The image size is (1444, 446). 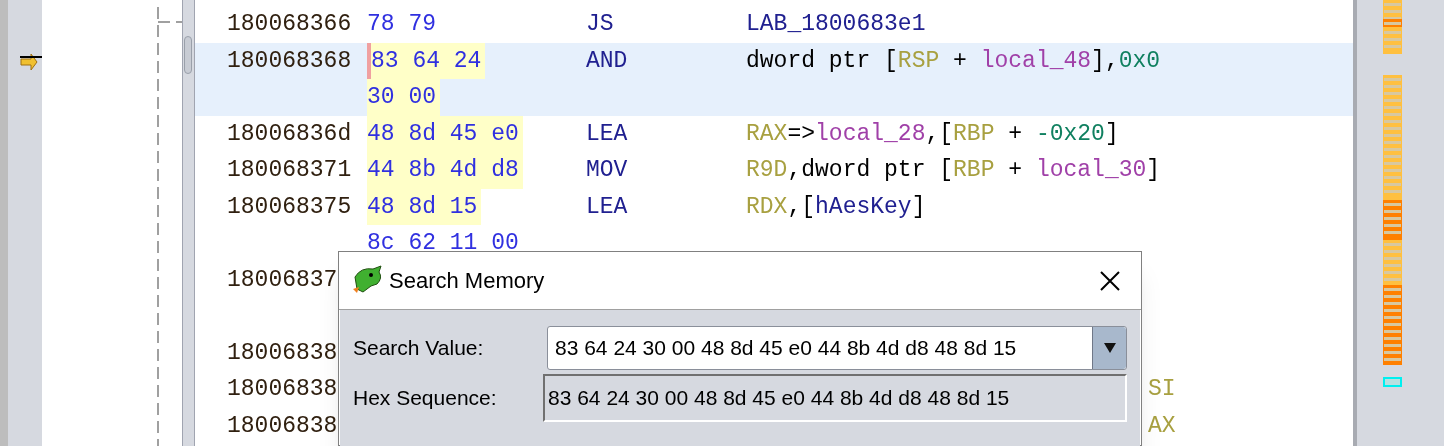 I want to click on operand-text: R9D,dword ptr [RBP + local_30], so click(x=953, y=170).